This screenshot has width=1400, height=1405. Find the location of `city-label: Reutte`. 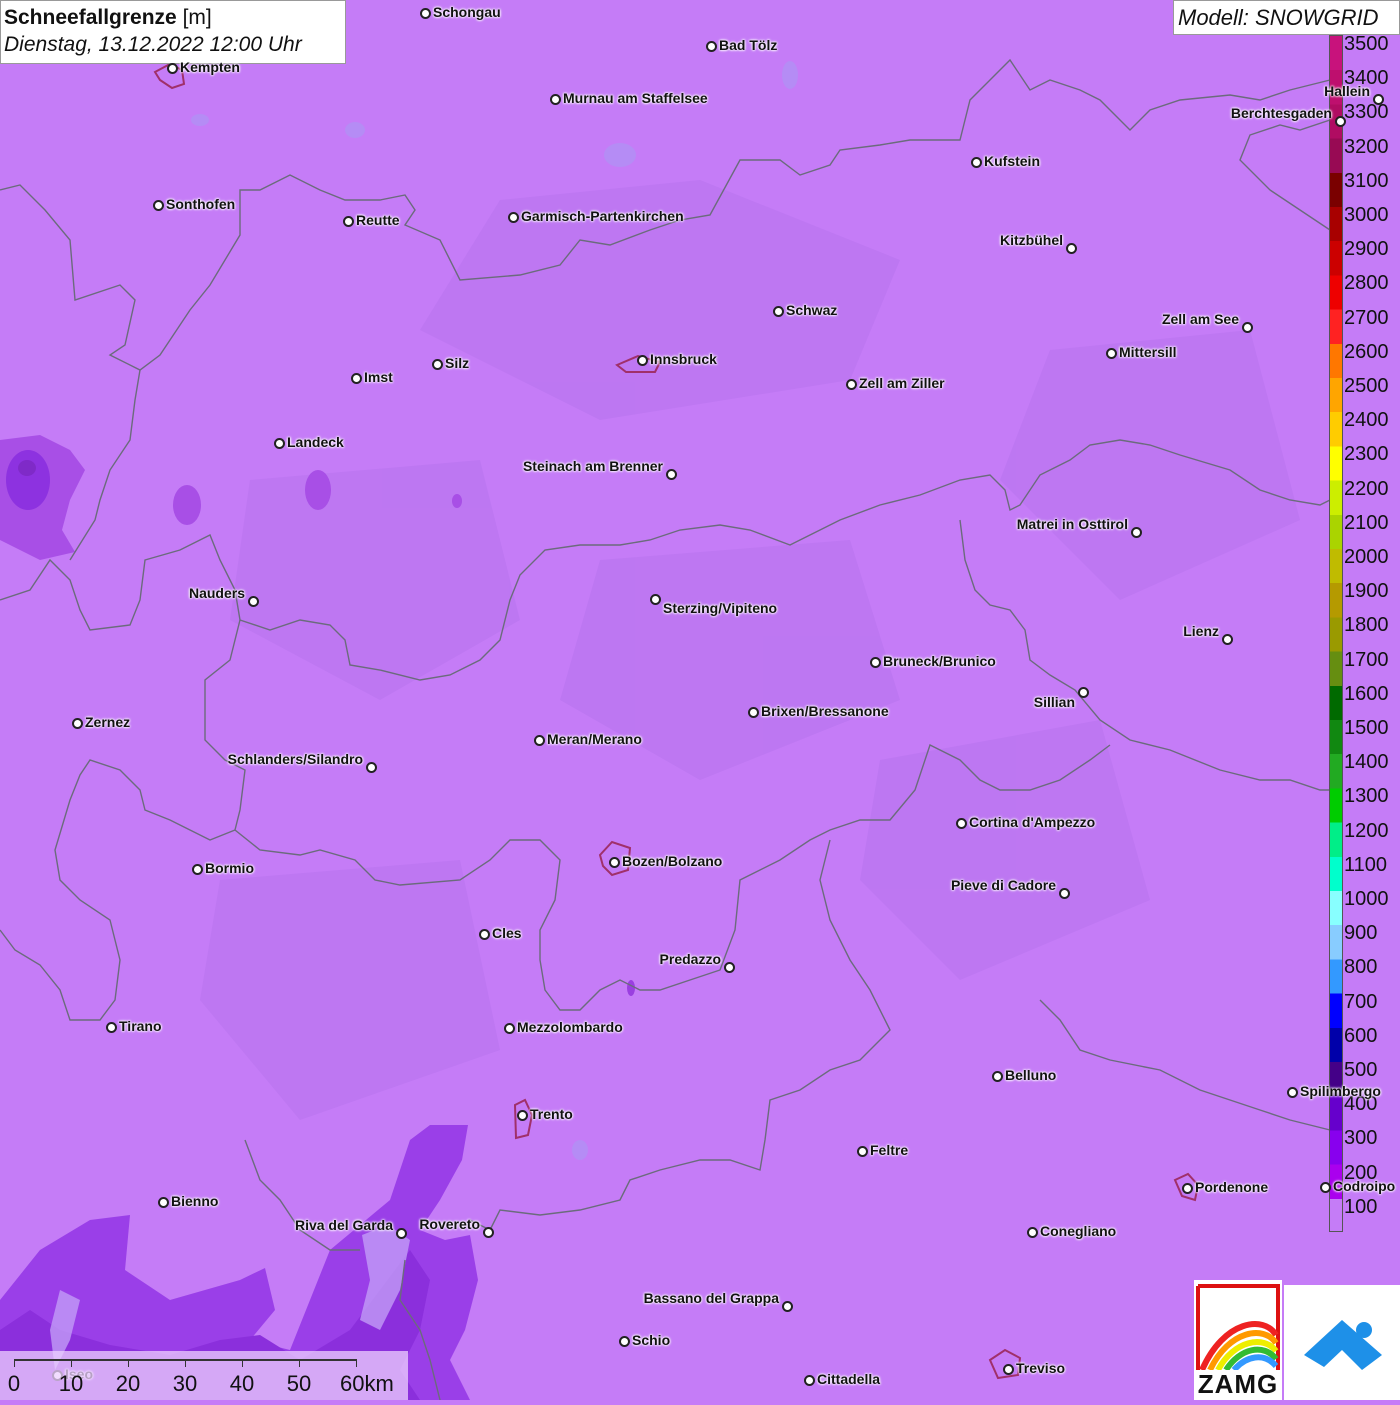

city-label: Reutte is located at coordinates (378, 220).